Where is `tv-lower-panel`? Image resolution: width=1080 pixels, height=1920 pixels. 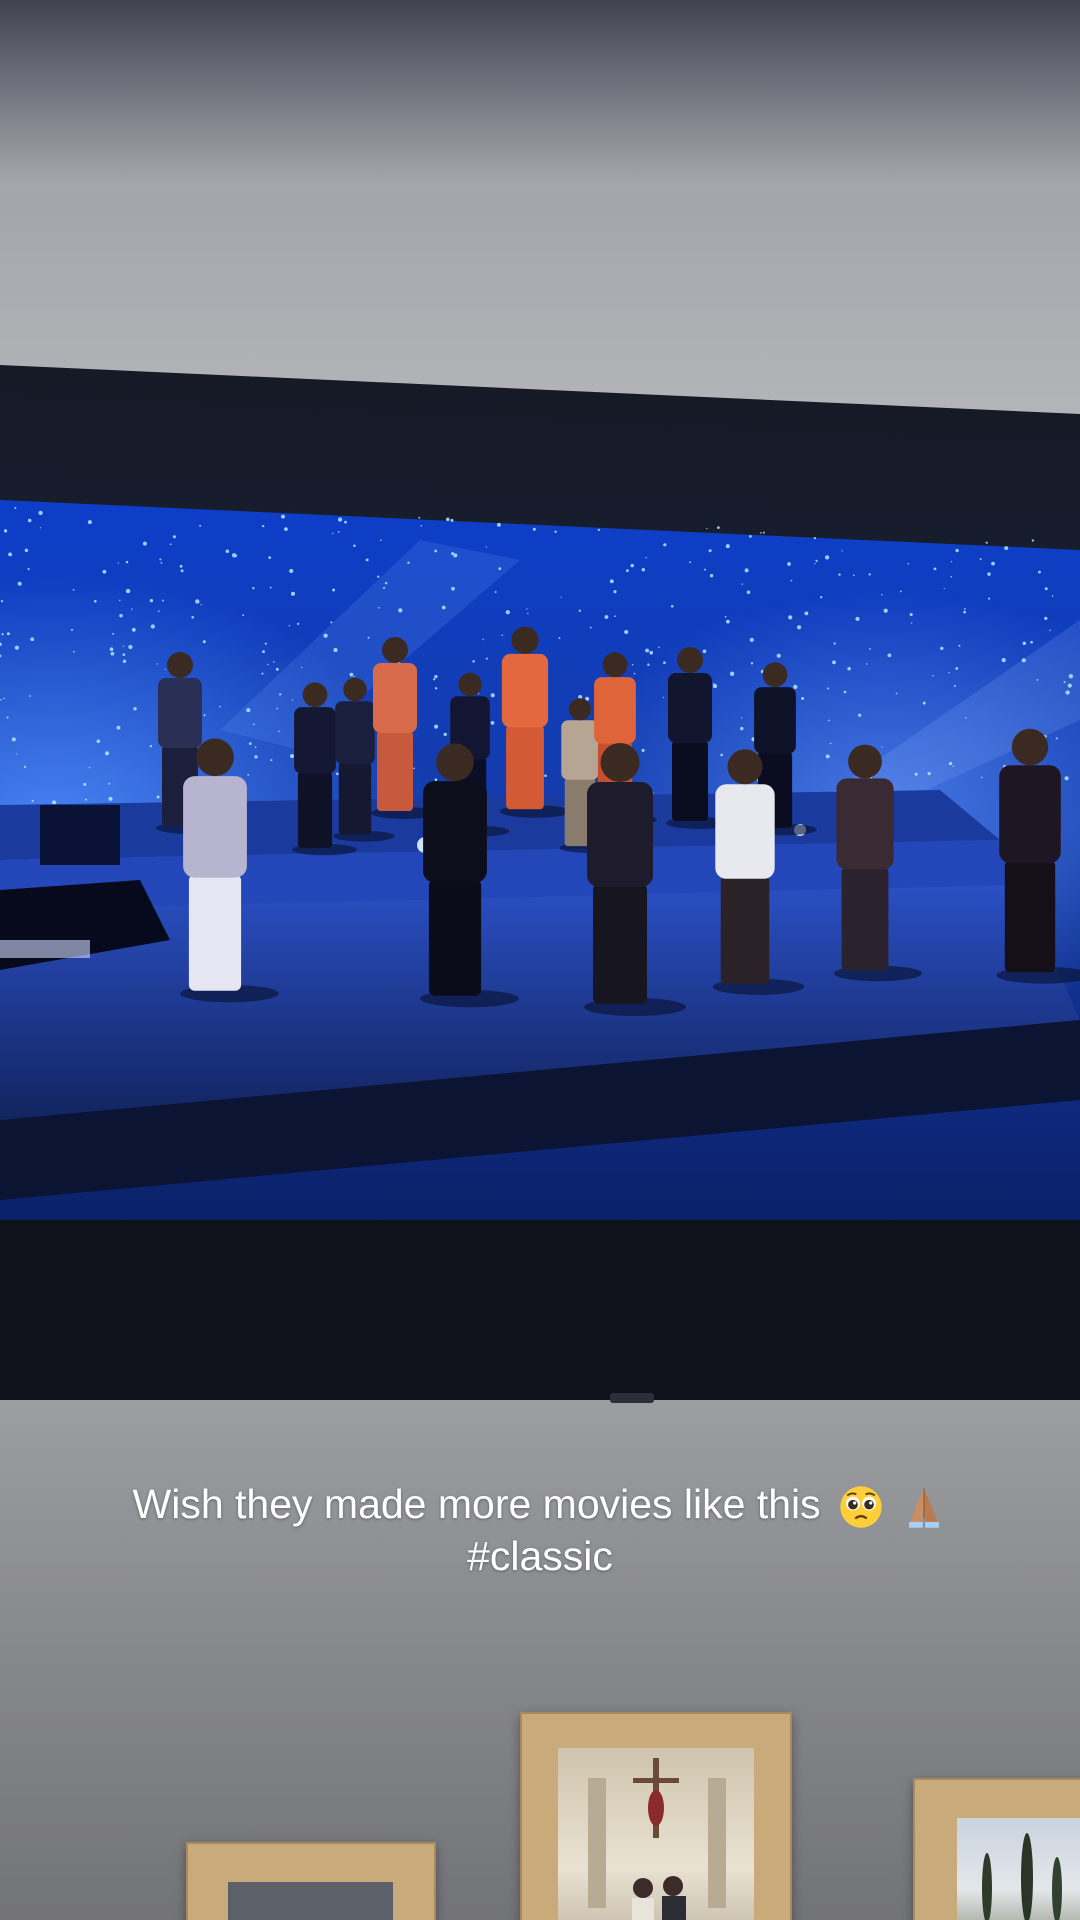
tv-lower-panel is located at coordinates (540, 1310).